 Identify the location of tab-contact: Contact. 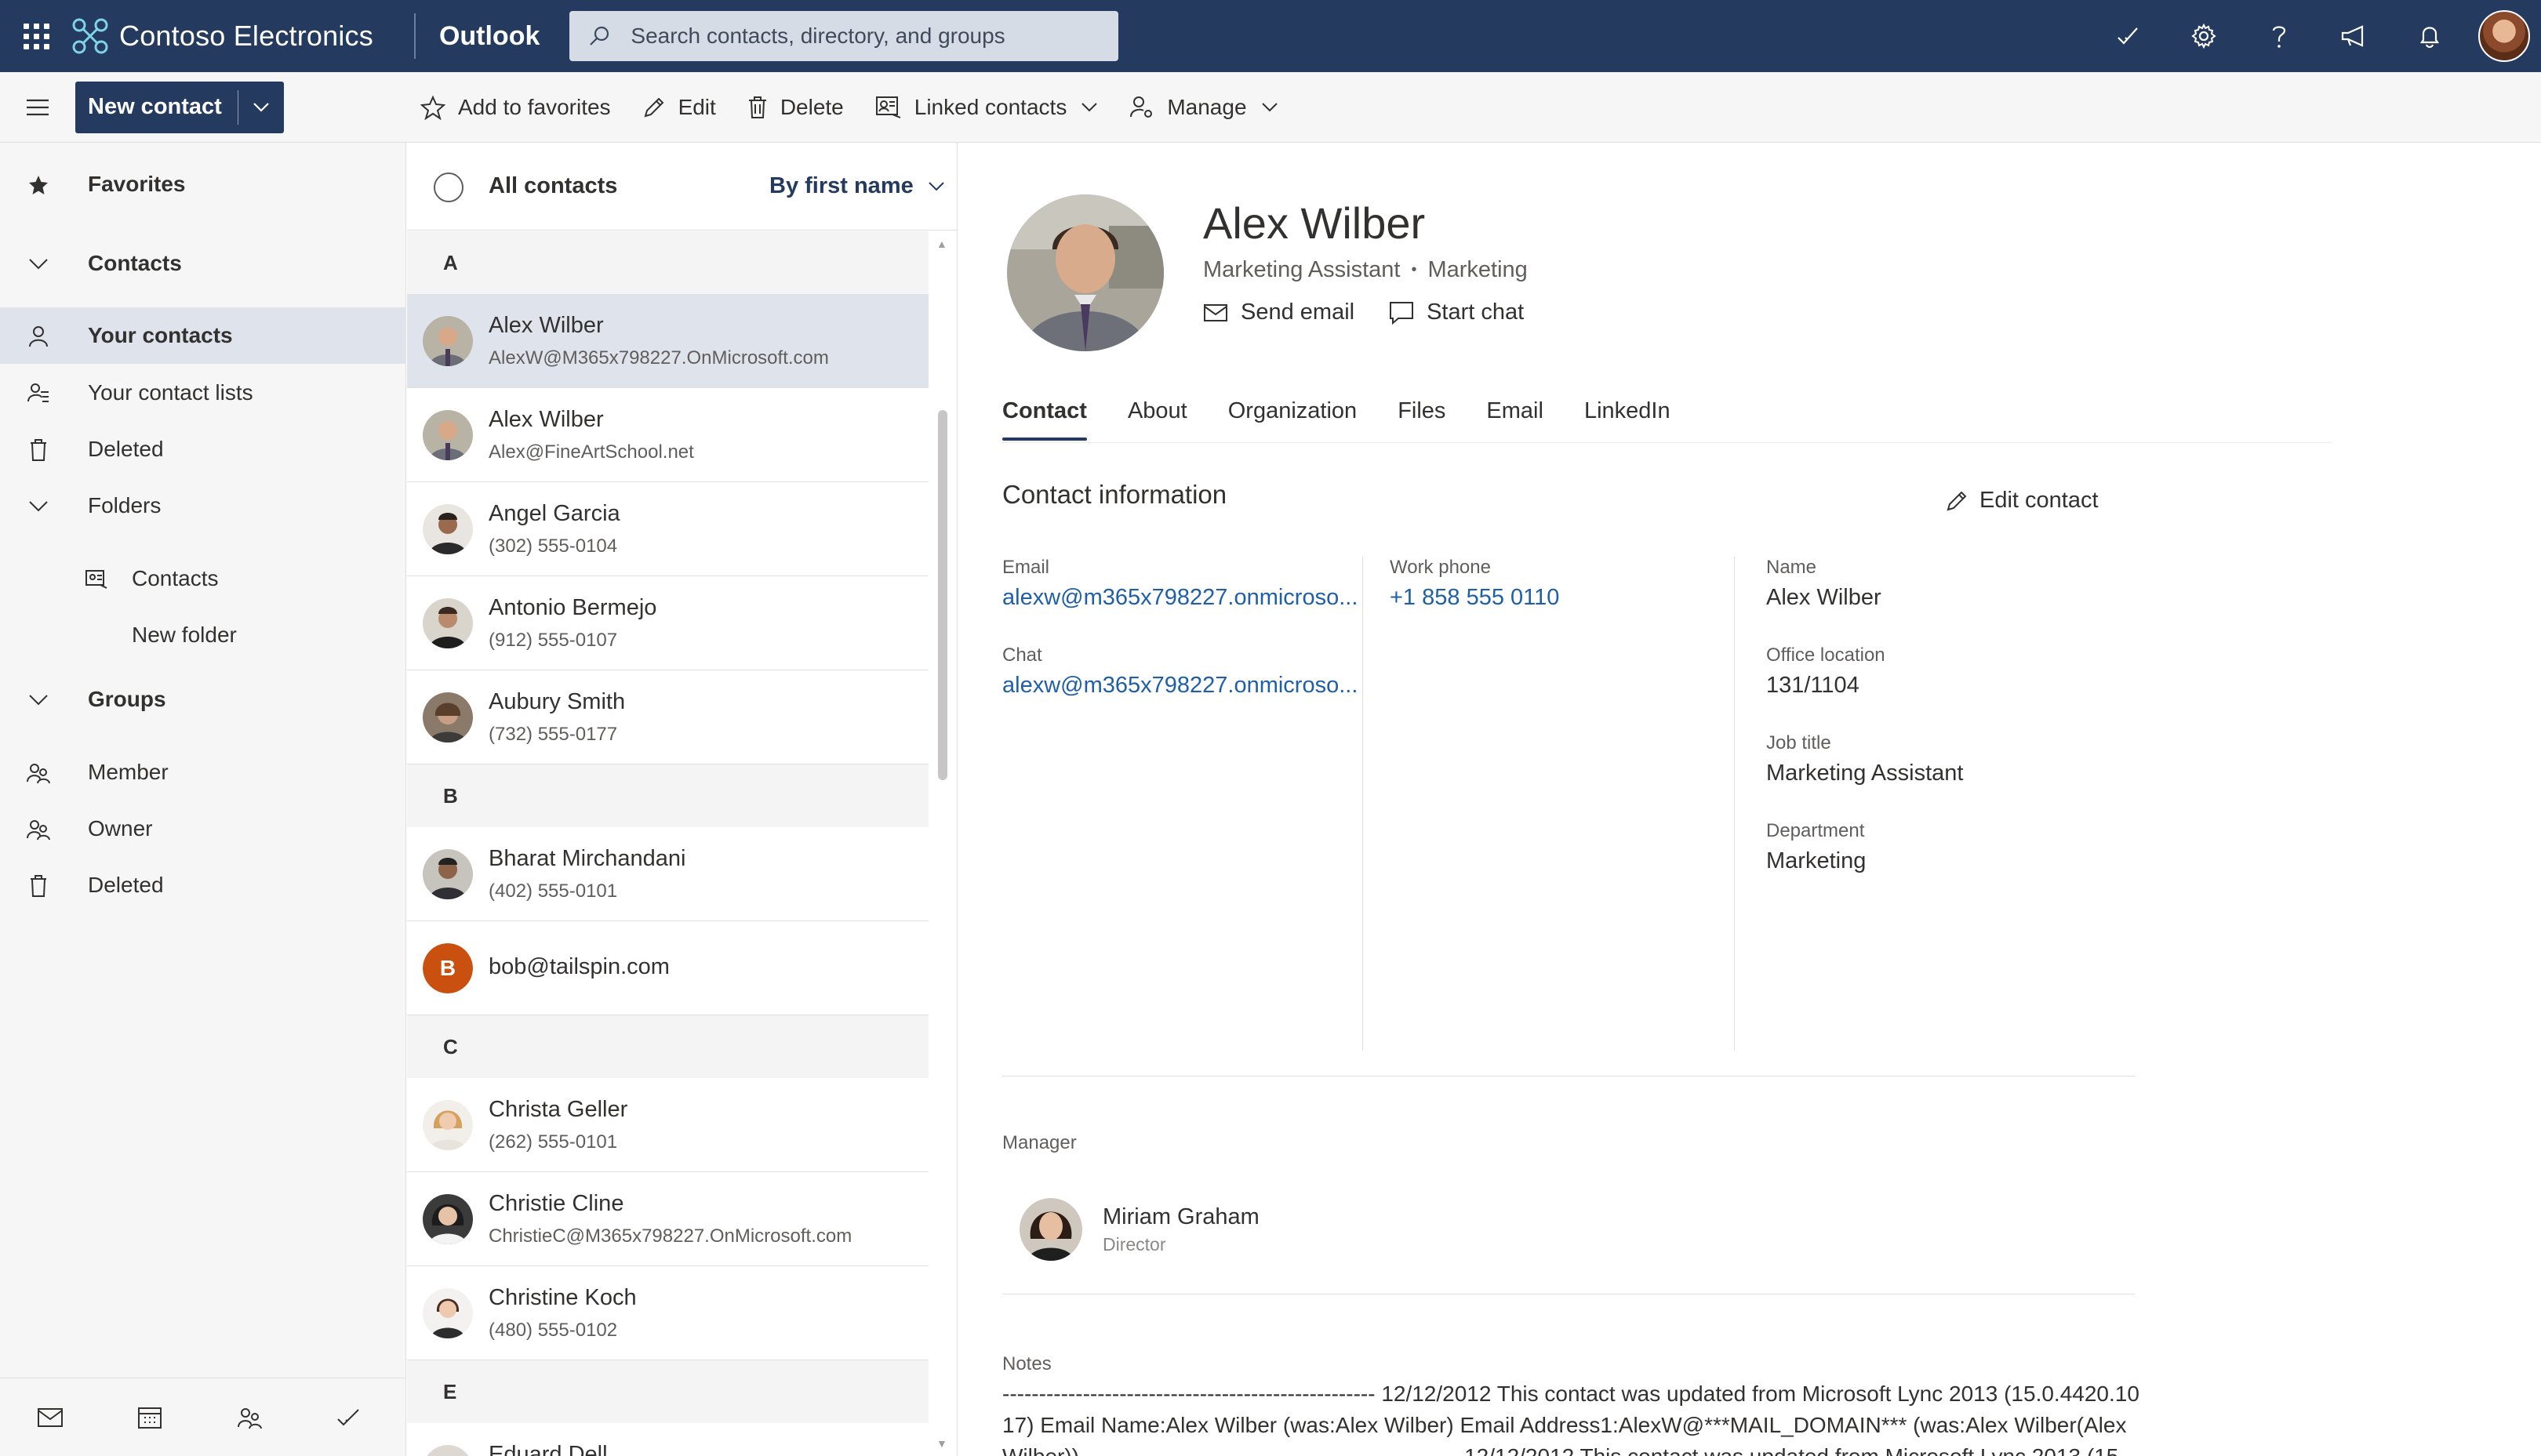
(1044, 417).